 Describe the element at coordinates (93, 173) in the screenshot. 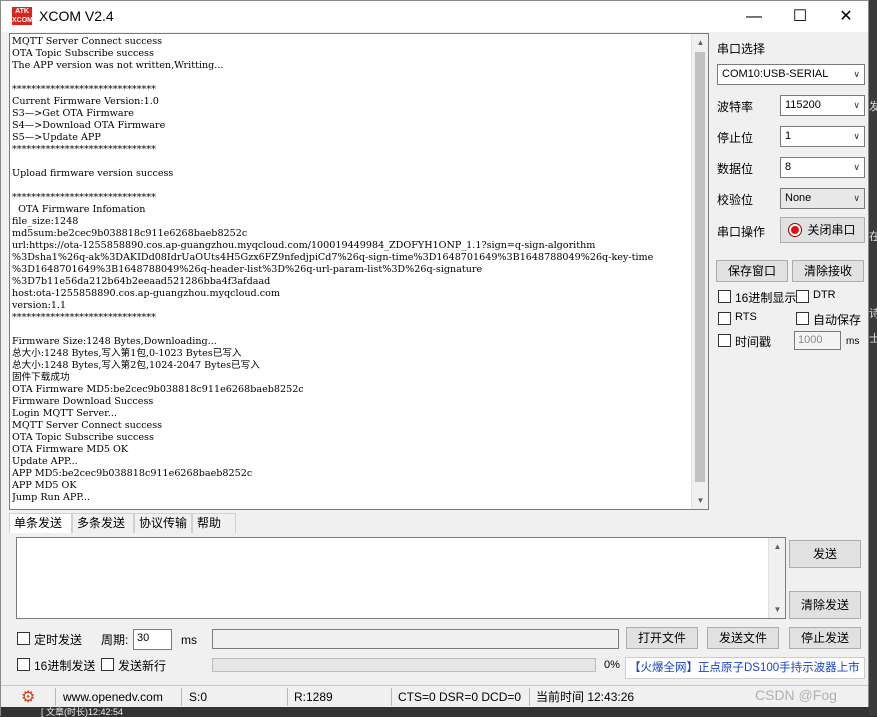

I see `receive-line: Upload firmware version success` at that location.